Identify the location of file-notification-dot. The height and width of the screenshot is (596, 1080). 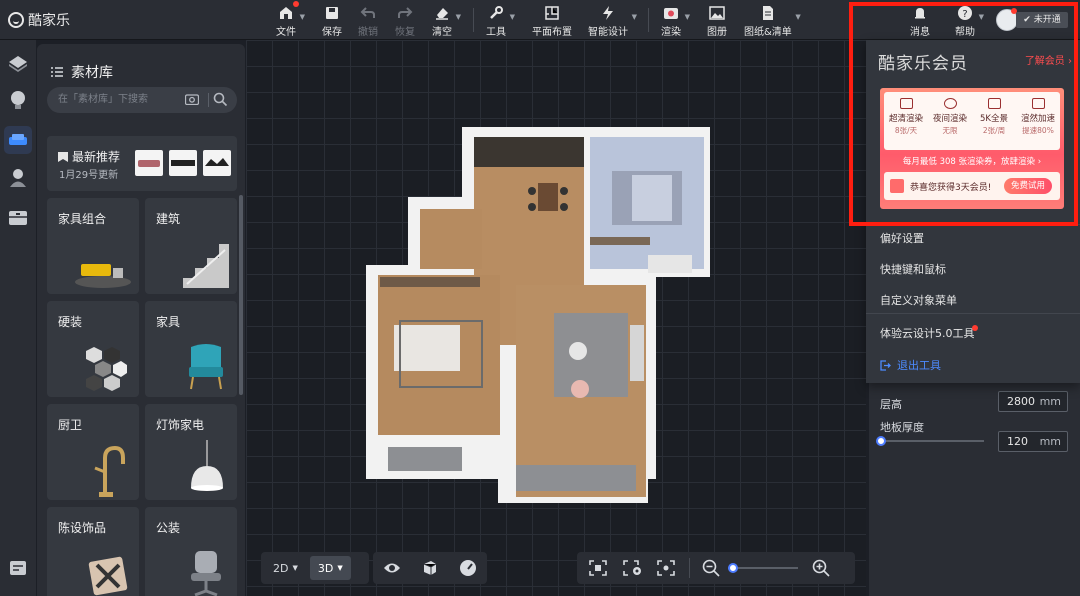
(296, 4).